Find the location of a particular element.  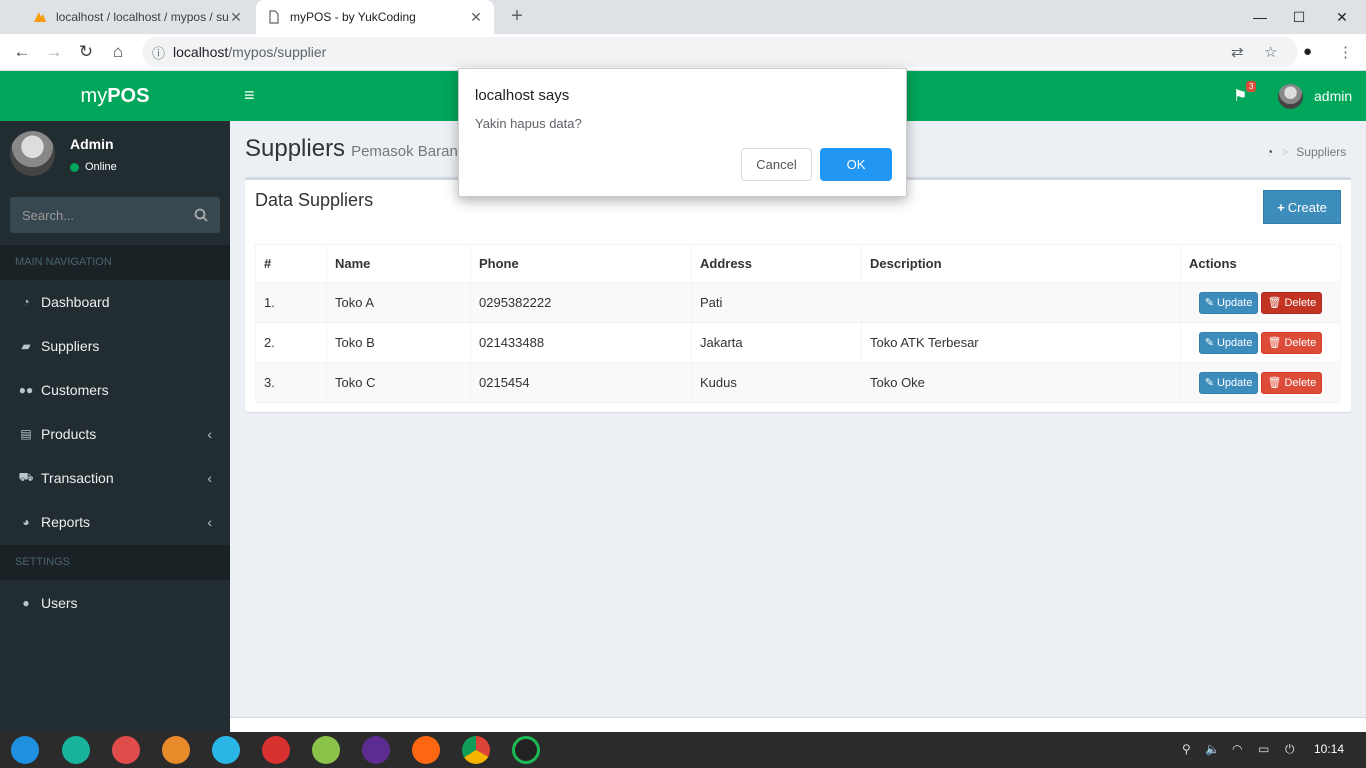

sidebar-item-users: ● Users is located at coordinates (115, 603).